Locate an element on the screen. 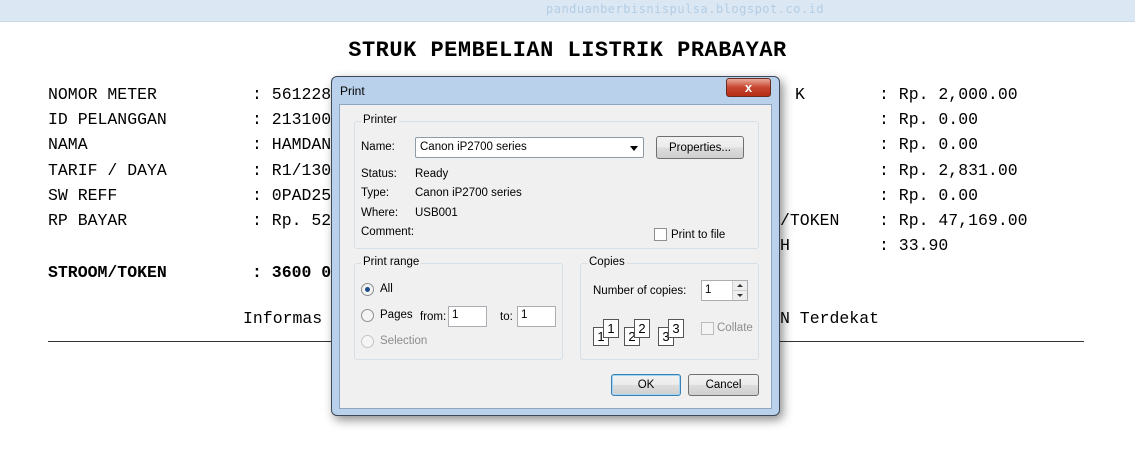 Image resolution: width=1135 pixels, height=475 pixels. right-value-2: : Rp. 0.00 is located at coordinates (929, 119).